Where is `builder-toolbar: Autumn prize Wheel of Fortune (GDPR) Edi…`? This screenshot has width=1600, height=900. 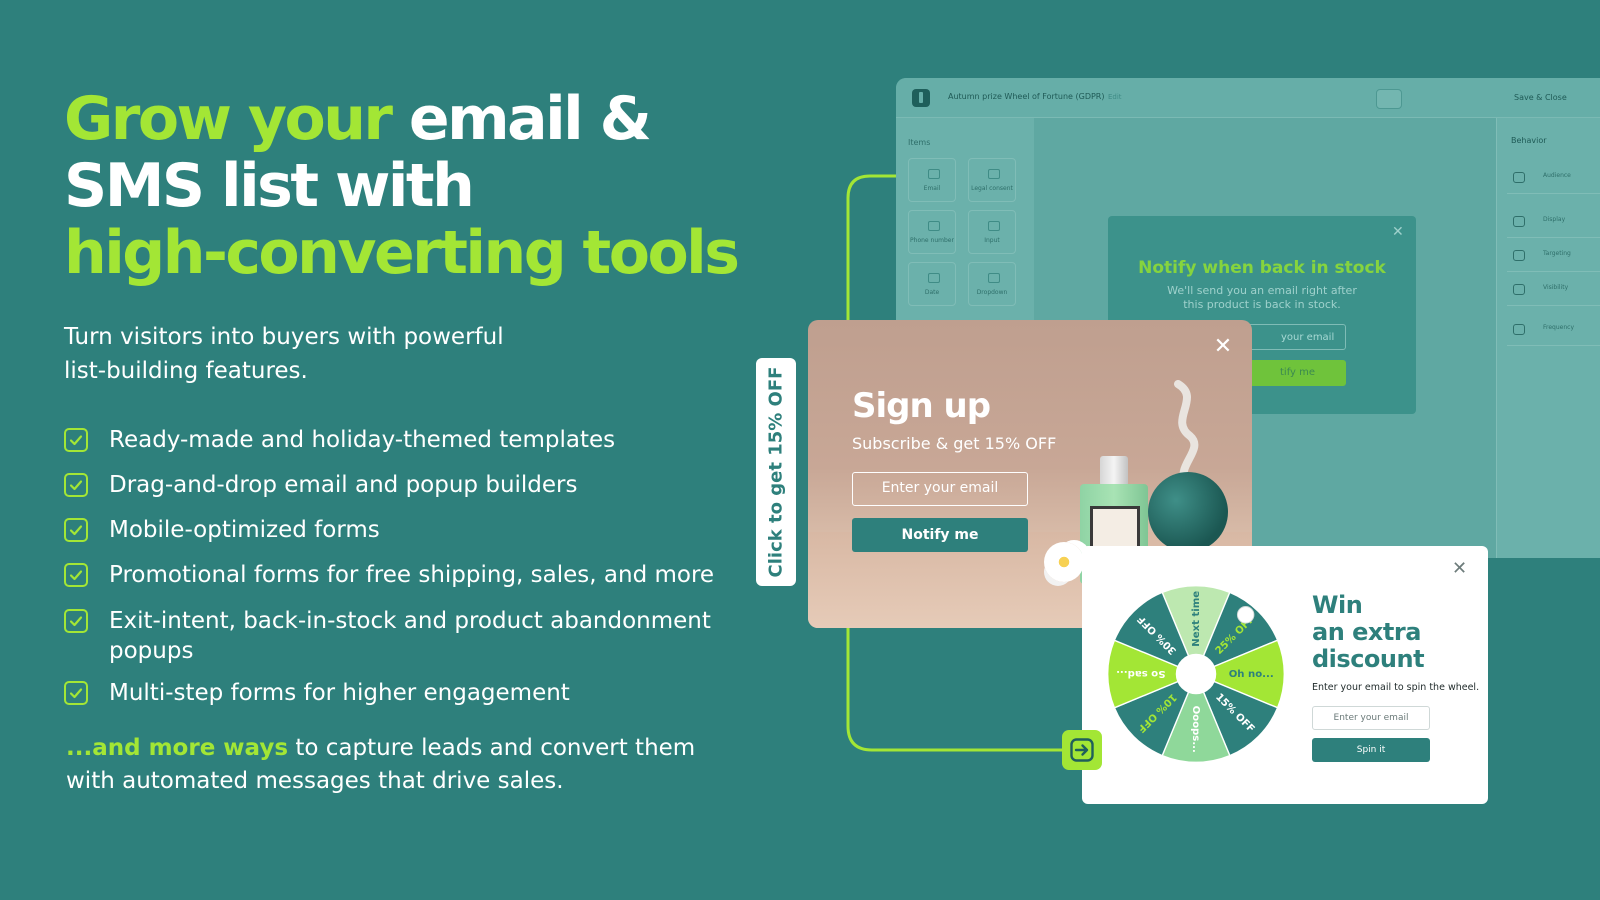
builder-toolbar: Autumn prize Wheel of Fortune (GDPR) Edi… is located at coordinates (1248, 98).